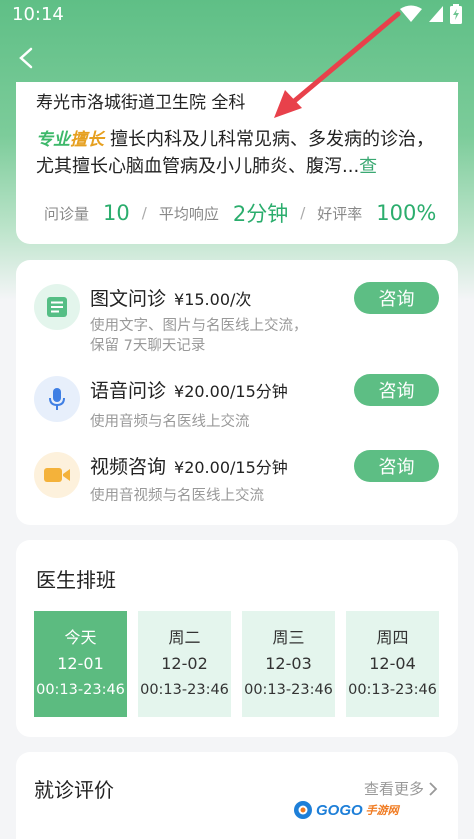 Image resolution: width=474 pixels, height=839 pixels. What do you see at coordinates (396, 298) in the screenshot?
I see `consult-button-text: 咨询` at bounding box center [396, 298].